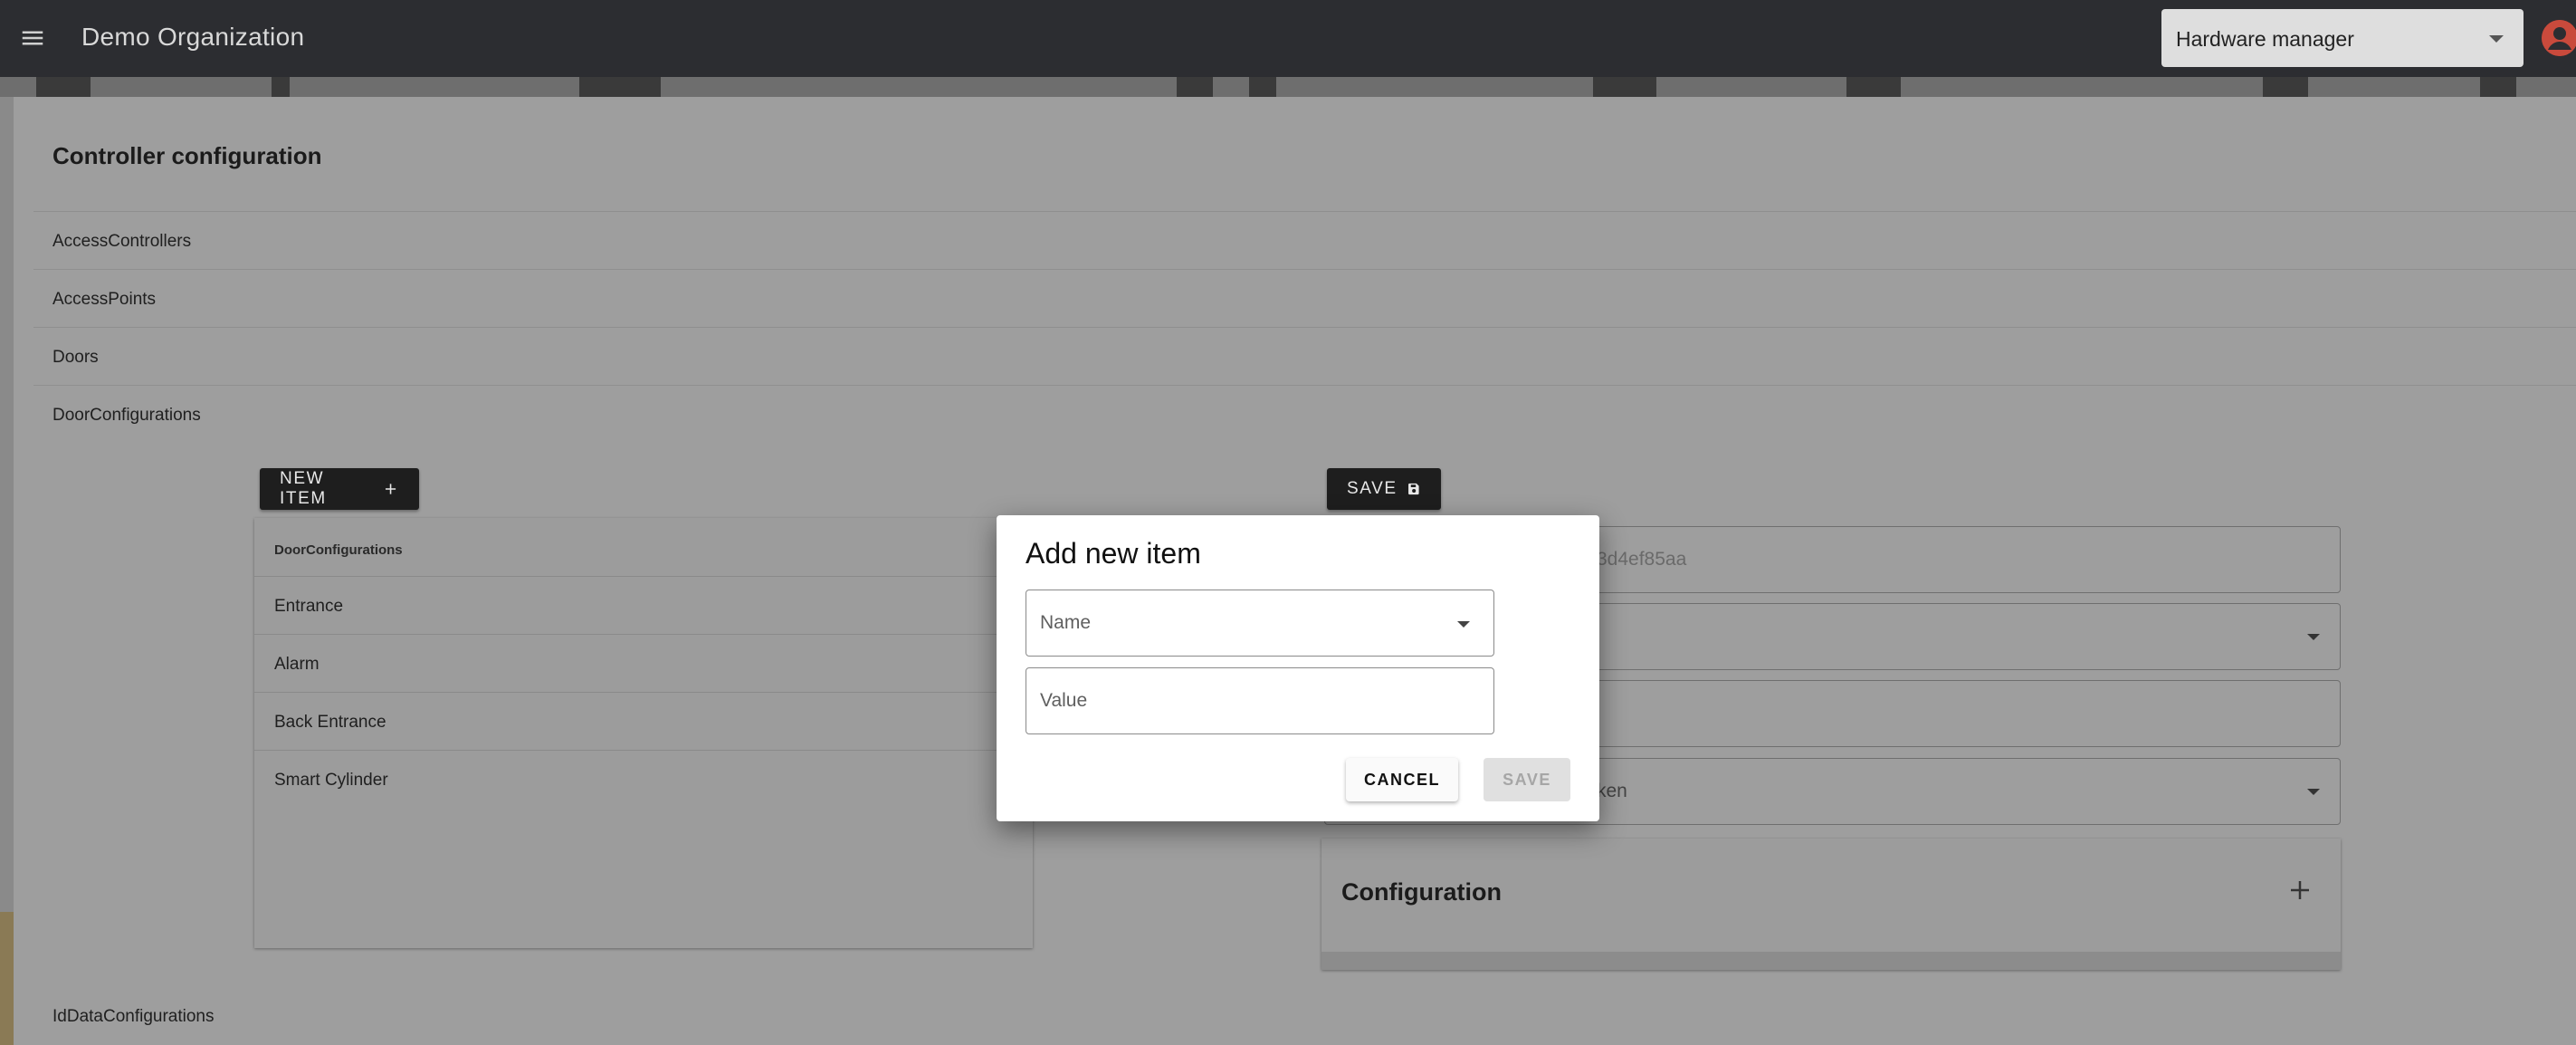 The image size is (2576, 1045). I want to click on save-label: SAVE, so click(1372, 488).